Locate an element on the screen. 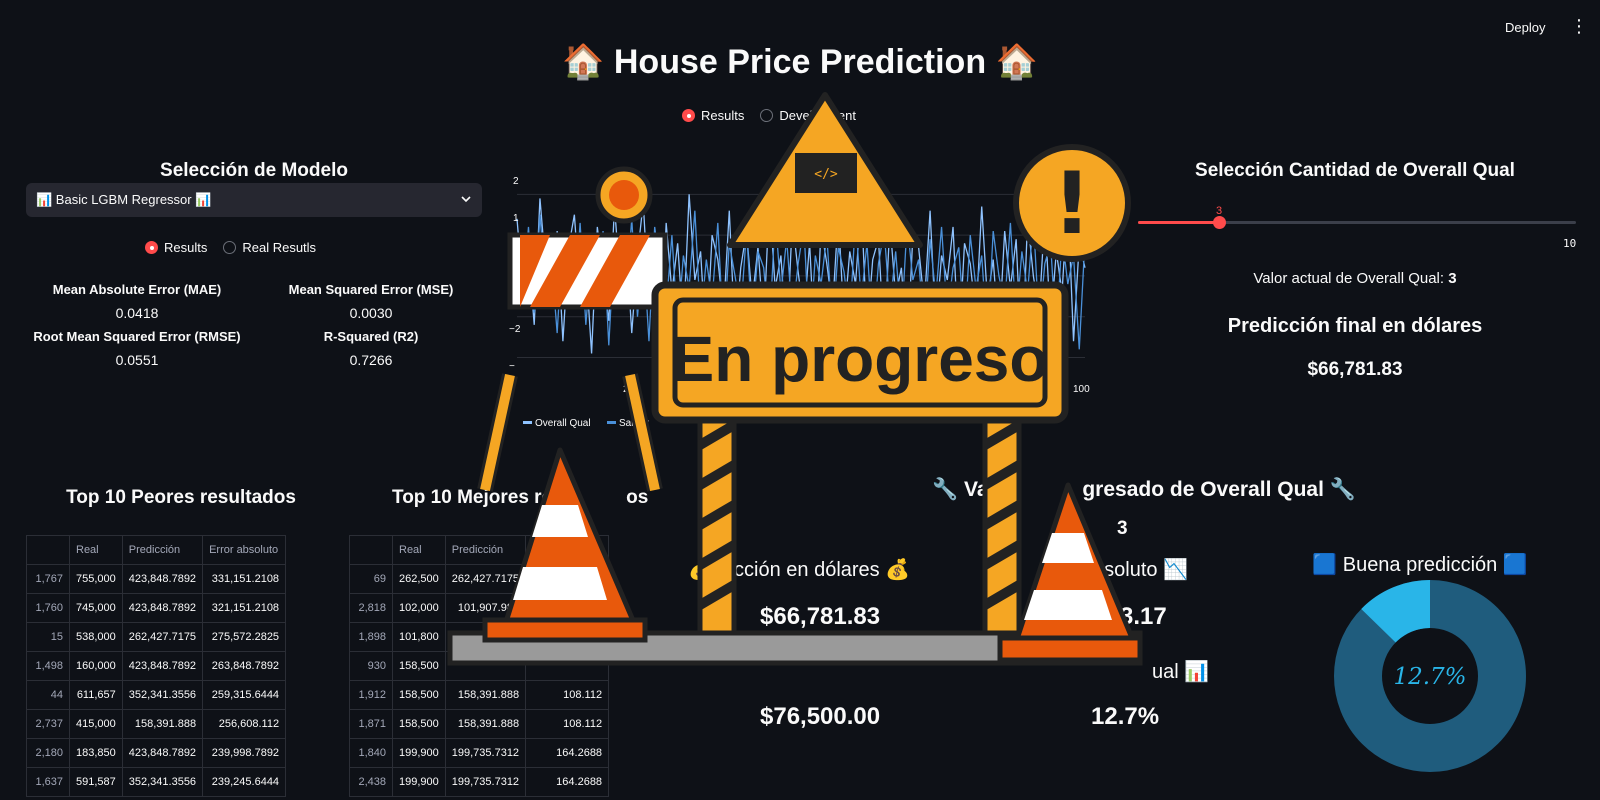 Image resolution: width=1600 pixels, height=800 pixels. warning-circle-icon: ! is located at coordinates (1072, 203).